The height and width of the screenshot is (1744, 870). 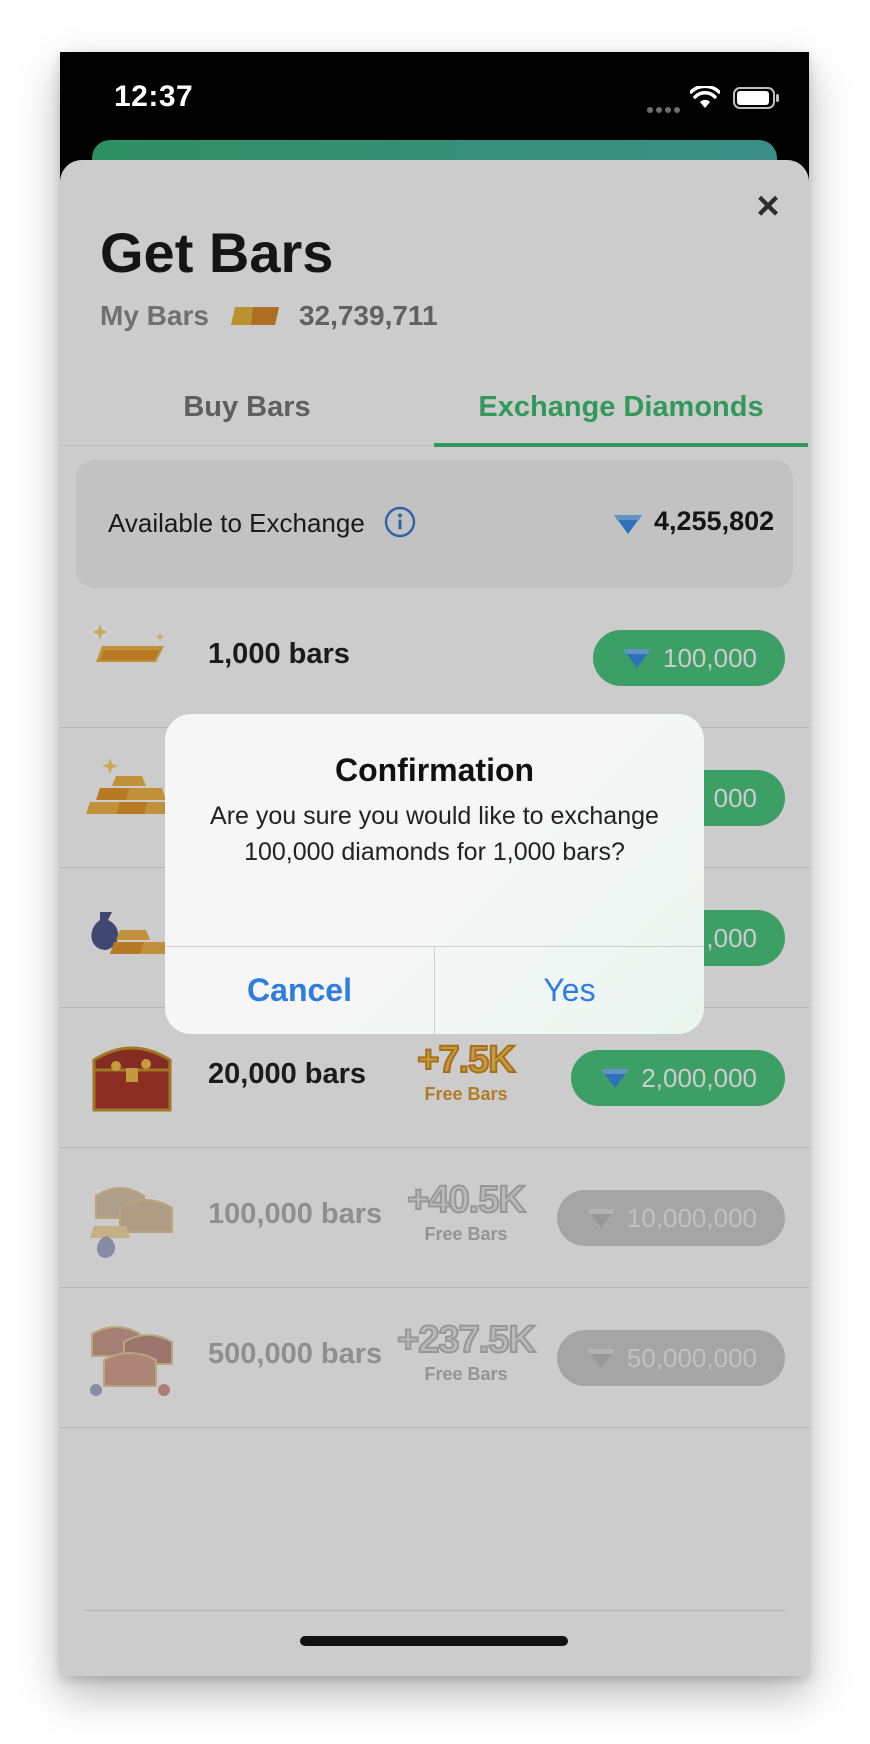 What do you see at coordinates (756, 98) in the screenshot?
I see `battery-icon` at bounding box center [756, 98].